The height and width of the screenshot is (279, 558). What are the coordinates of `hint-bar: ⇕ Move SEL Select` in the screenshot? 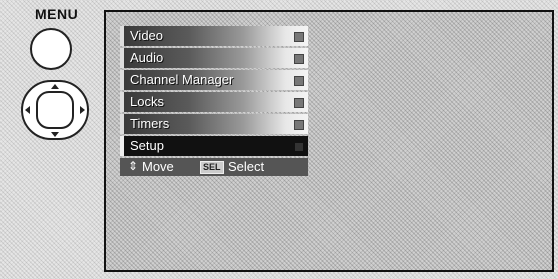 It's located at (214, 167).